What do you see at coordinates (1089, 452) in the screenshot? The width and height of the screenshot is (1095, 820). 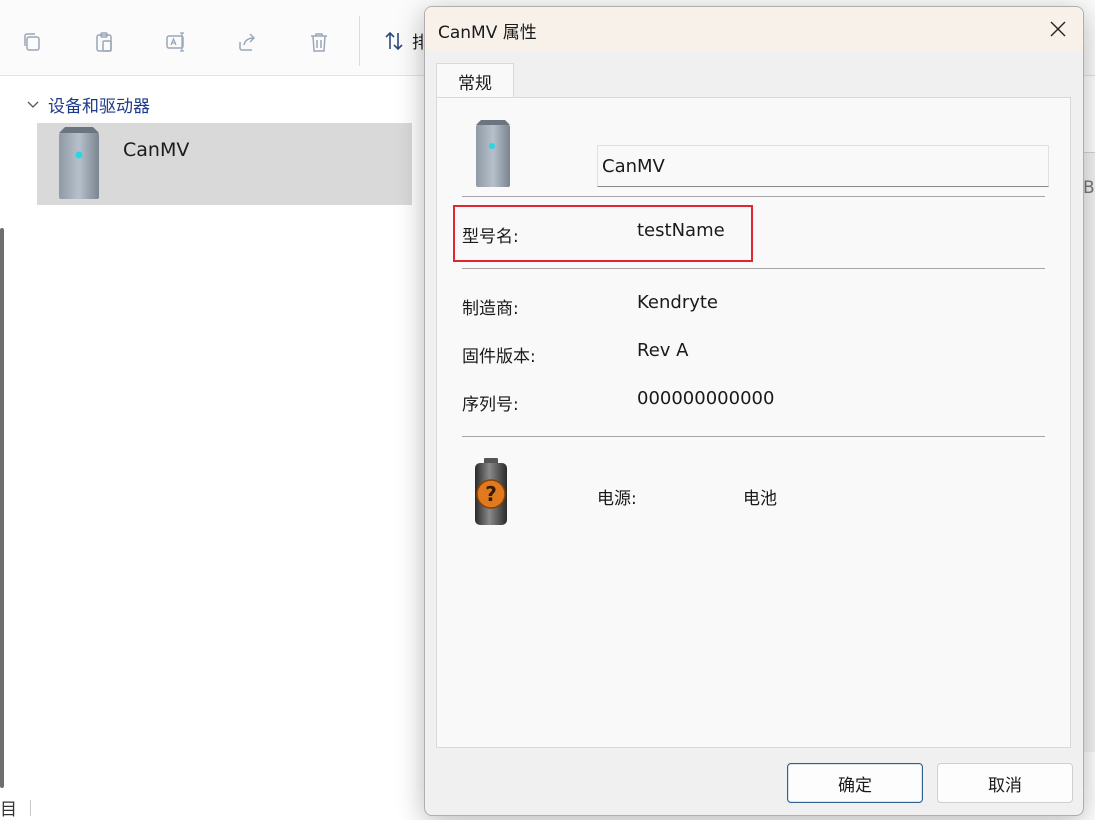 I see `details-pane-edge` at bounding box center [1089, 452].